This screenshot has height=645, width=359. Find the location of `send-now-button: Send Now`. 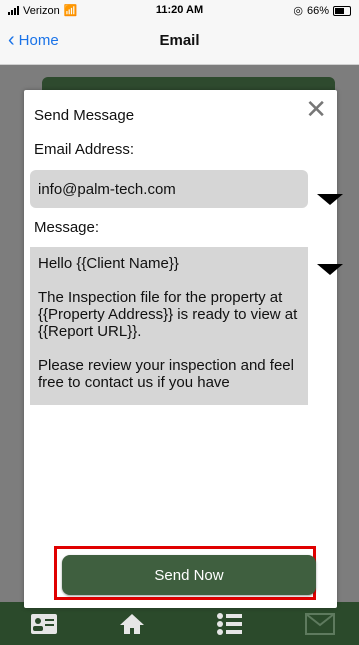

send-now-button: Send Now is located at coordinates (189, 575).